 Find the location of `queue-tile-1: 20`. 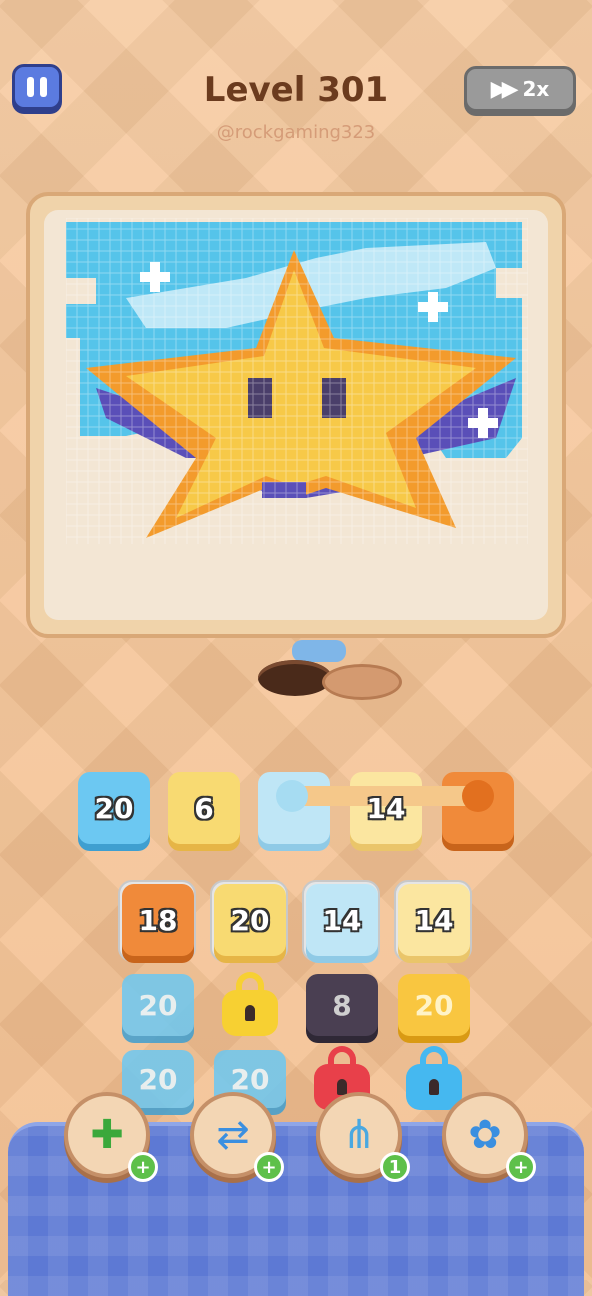

queue-tile-1: 20 is located at coordinates (114, 808).